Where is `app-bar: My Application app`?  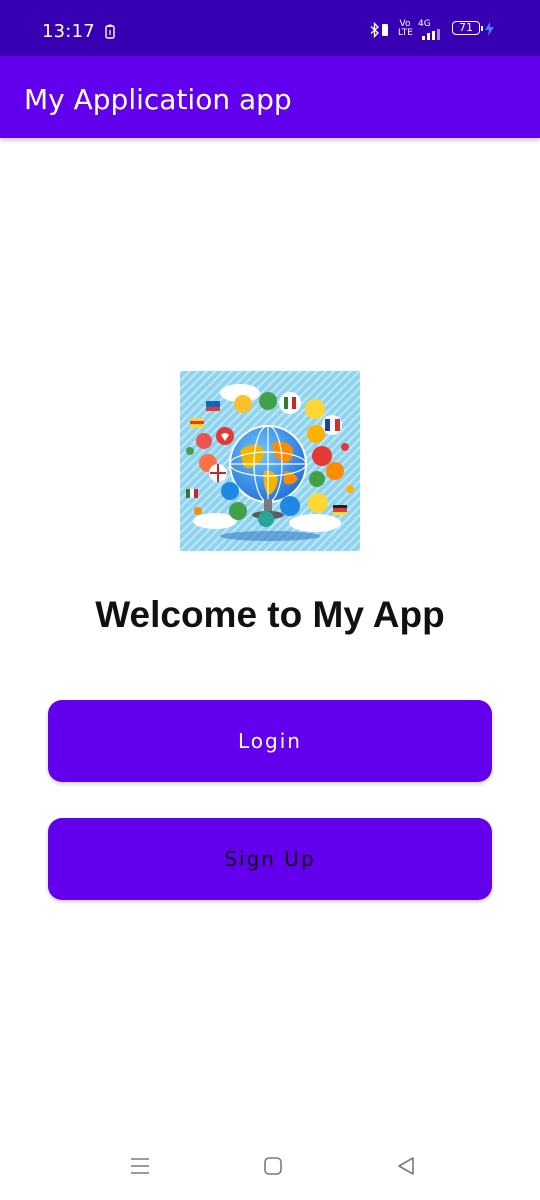
app-bar: My Application app is located at coordinates (270, 97).